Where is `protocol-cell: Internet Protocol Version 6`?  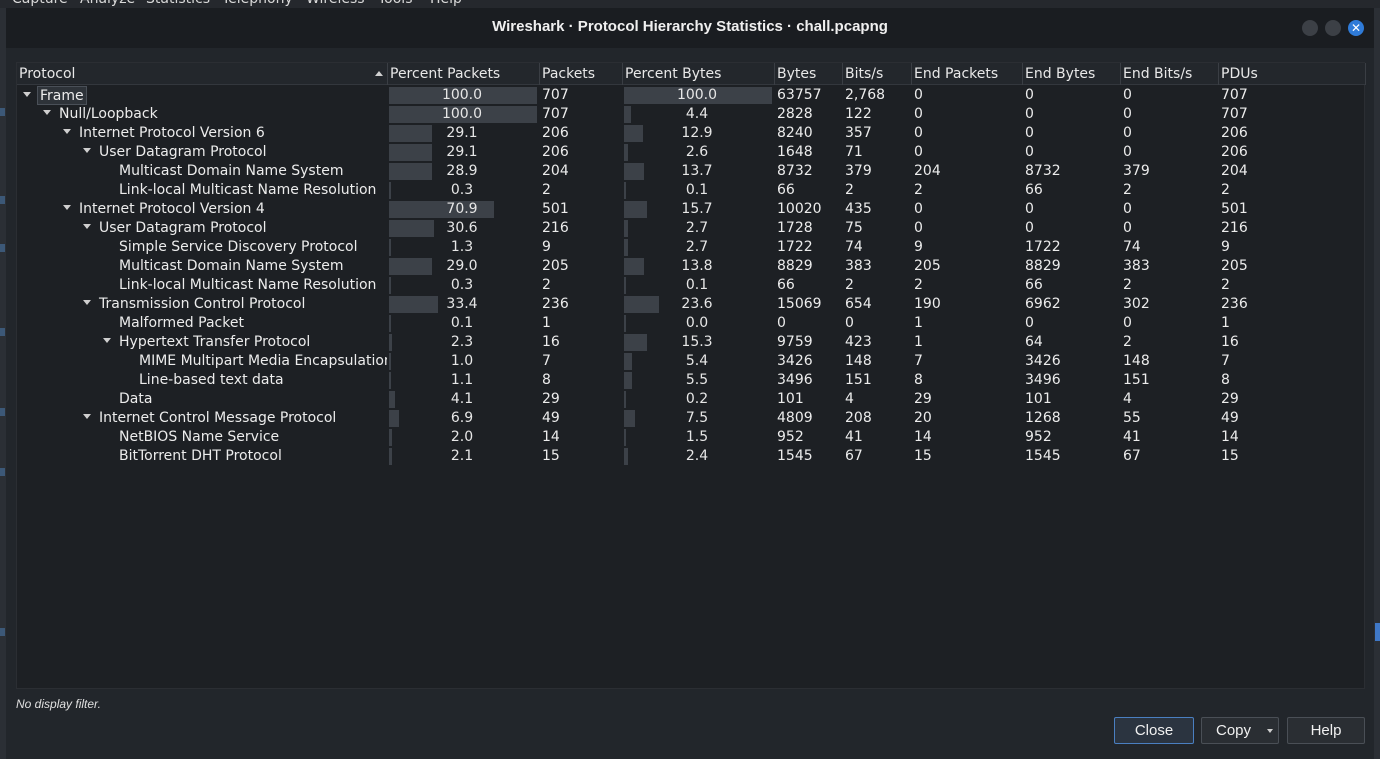
protocol-cell: Internet Protocol Version 6 is located at coordinates (202, 133).